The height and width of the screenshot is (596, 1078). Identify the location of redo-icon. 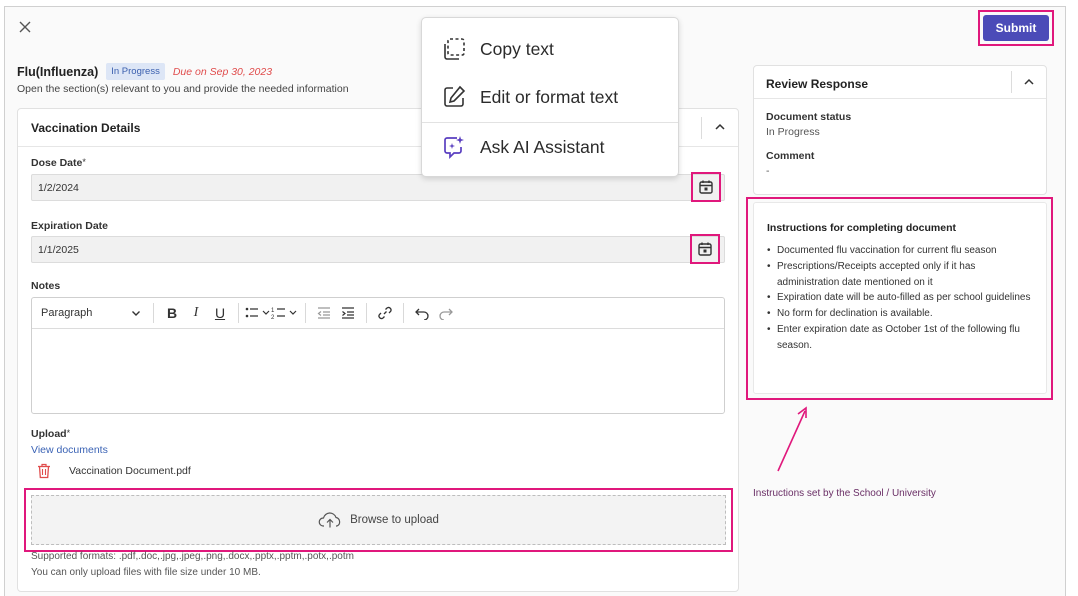
(446, 313).